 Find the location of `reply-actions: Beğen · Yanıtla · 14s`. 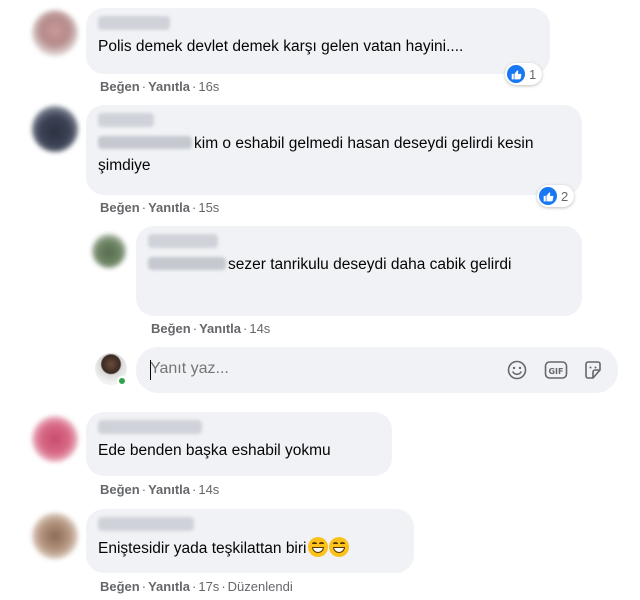

reply-actions: Beğen · Yanıtla · 14s is located at coordinates (211, 328).